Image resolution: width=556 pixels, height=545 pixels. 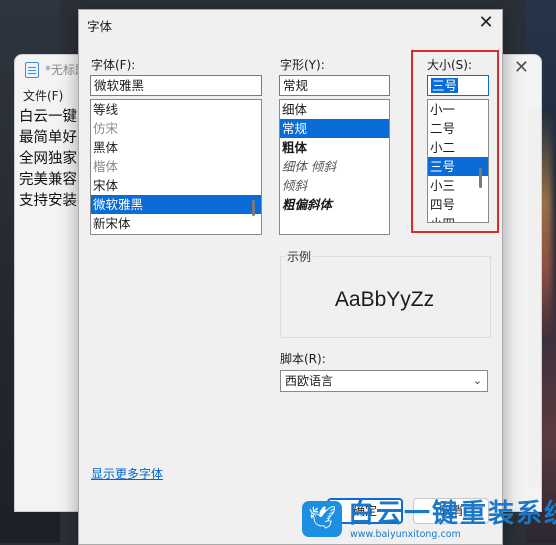 I want to click on sample-text: AaBbYyZz, so click(x=384, y=299).